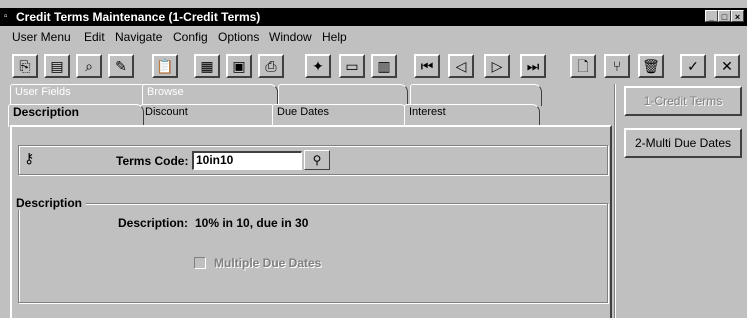 Image resolution: width=747 pixels, height=318 pixels. What do you see at coordinates (617, 66) in the screenshot?
I see `attach-icon: ⑂` at bounding box center [617, 66].